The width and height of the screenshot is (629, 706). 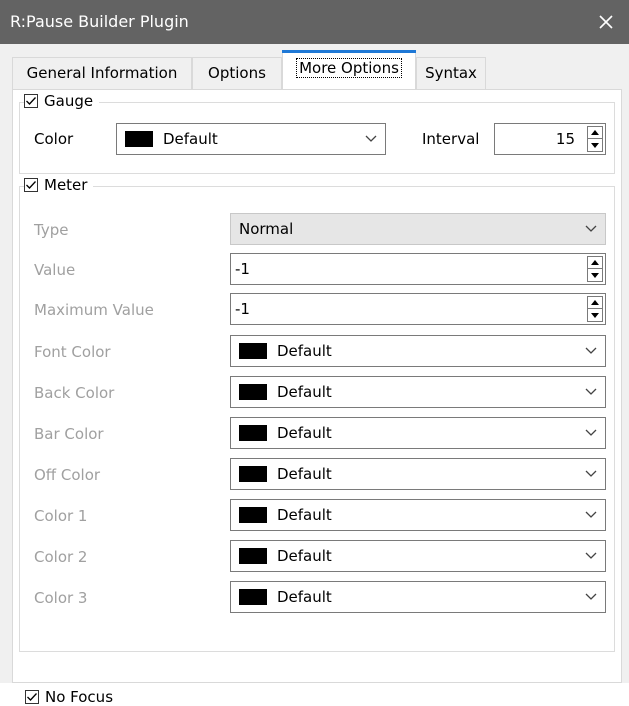 I want to click on close-button, so click(x=606, y=22).